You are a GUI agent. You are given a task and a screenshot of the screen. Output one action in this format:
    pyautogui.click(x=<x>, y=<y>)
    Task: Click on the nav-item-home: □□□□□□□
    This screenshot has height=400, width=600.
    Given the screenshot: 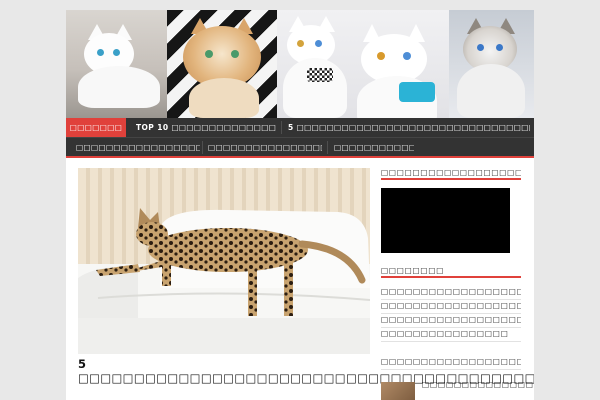 What is the action you would take?
    pyautogui.click(x=96, y=127)
    